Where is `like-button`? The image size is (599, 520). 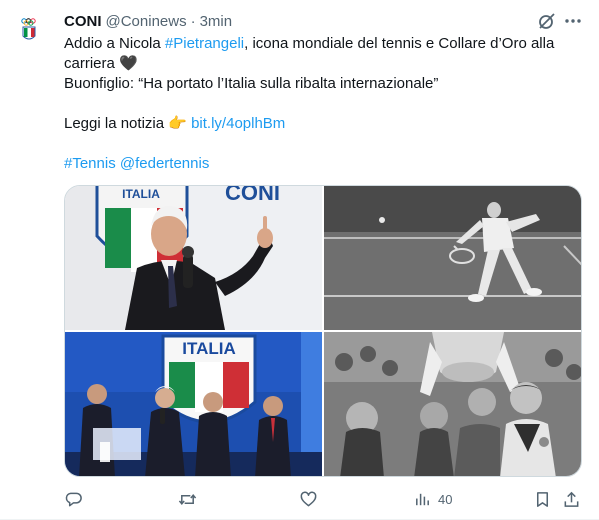
like-button is located at coordinates (308, 499).